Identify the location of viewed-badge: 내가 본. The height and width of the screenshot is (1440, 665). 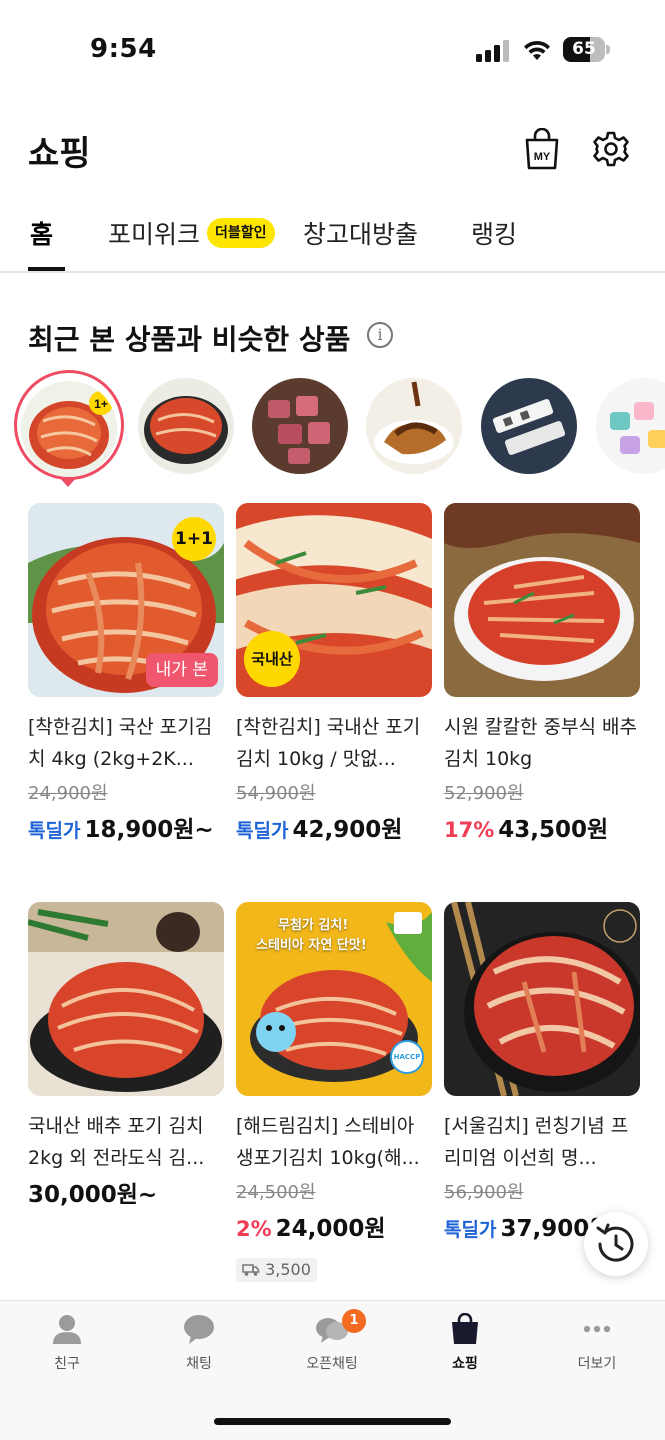
(181, 670).